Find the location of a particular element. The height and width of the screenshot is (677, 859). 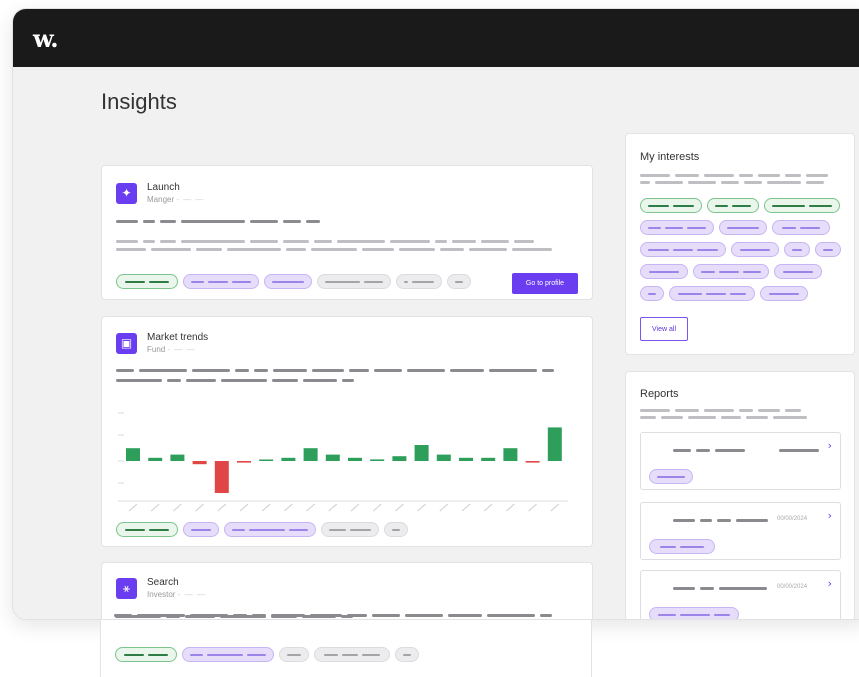

launch-subtitle-row: Manger - — — is located at coordinates (176, 199).